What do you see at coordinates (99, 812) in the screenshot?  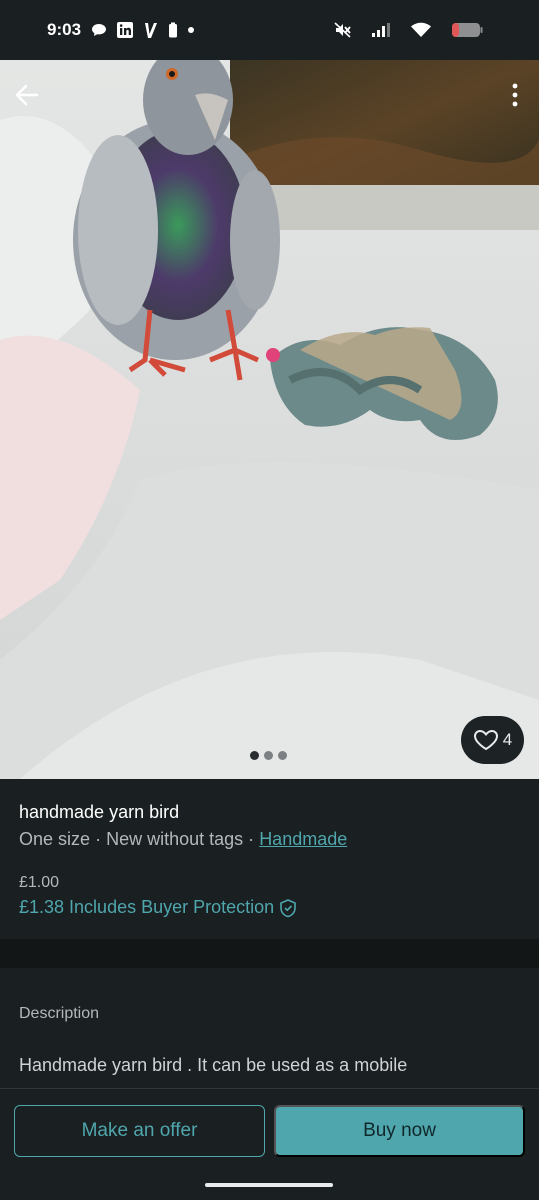 I see `item-title: handmade yarn bird` at bounding box center [99, 812].